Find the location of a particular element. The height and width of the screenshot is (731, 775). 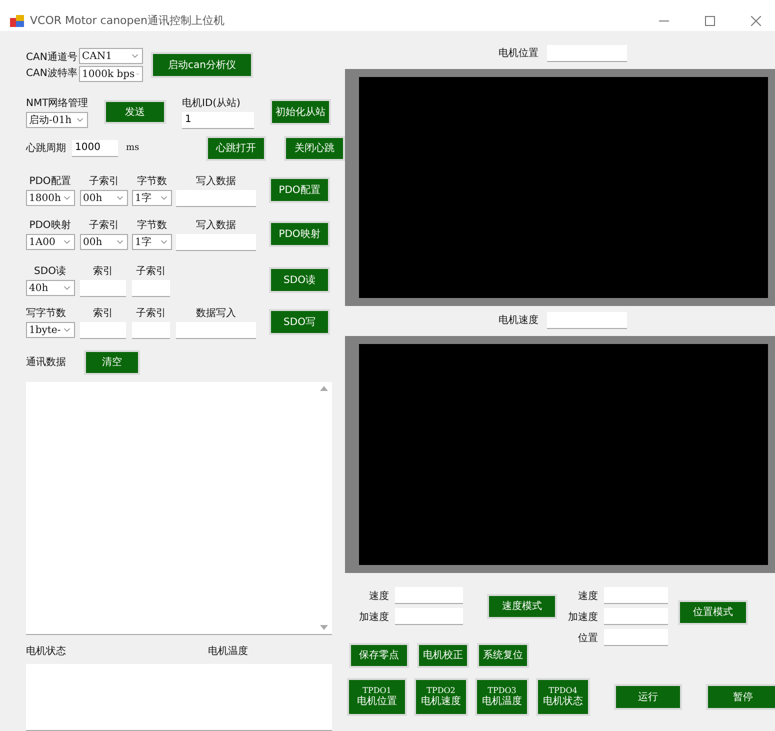

dropdown: 1A00 is located at coordinates (50, 242).